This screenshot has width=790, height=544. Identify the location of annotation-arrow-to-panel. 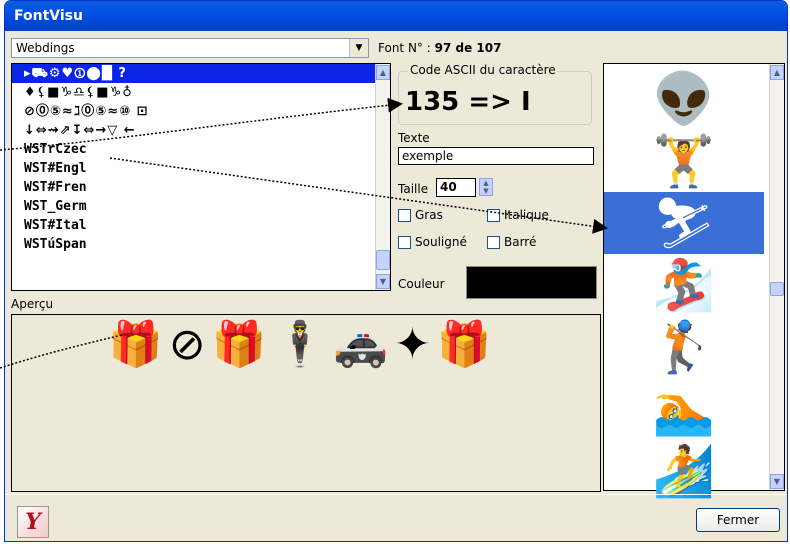
(358, 195).